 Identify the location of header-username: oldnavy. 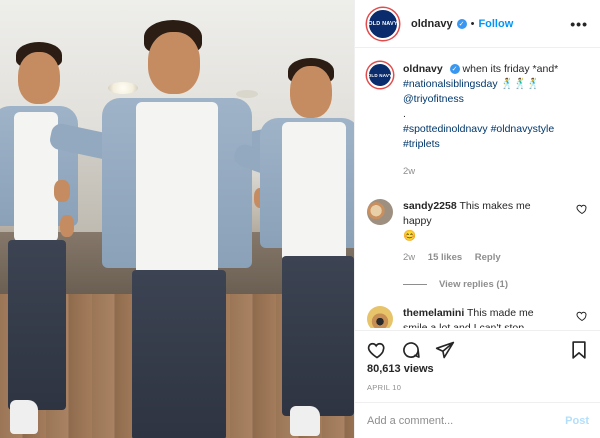
(432, 24).